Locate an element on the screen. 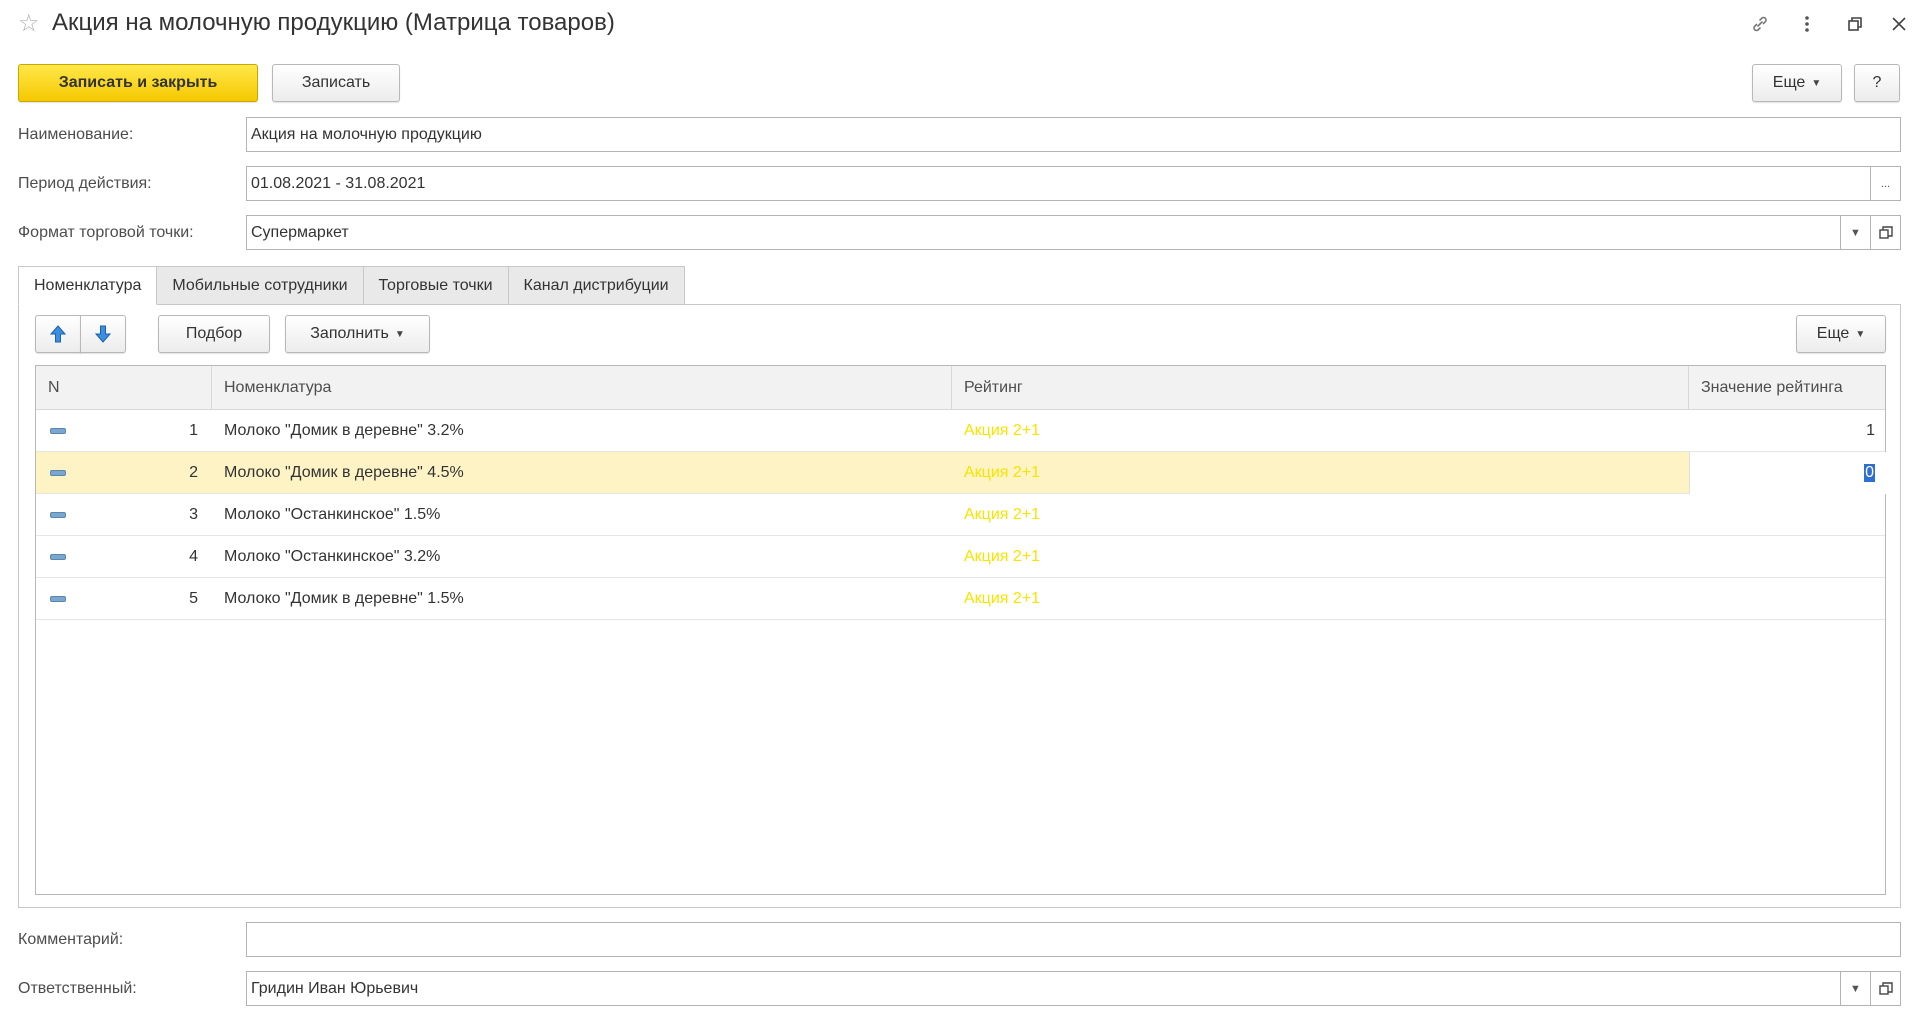 The image size is (1920, 1019). tab-nomenclature: Номенклатура is located at coordinates (88, 285).